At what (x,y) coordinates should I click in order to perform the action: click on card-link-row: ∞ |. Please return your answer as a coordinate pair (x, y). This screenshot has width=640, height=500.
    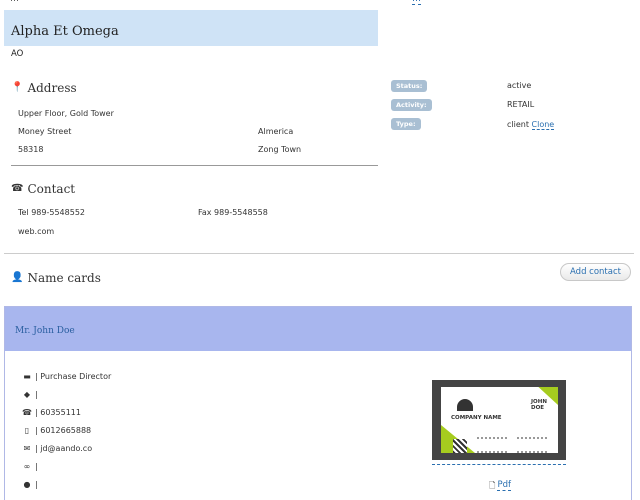
    Looking at the image, I should click on (30, 466).